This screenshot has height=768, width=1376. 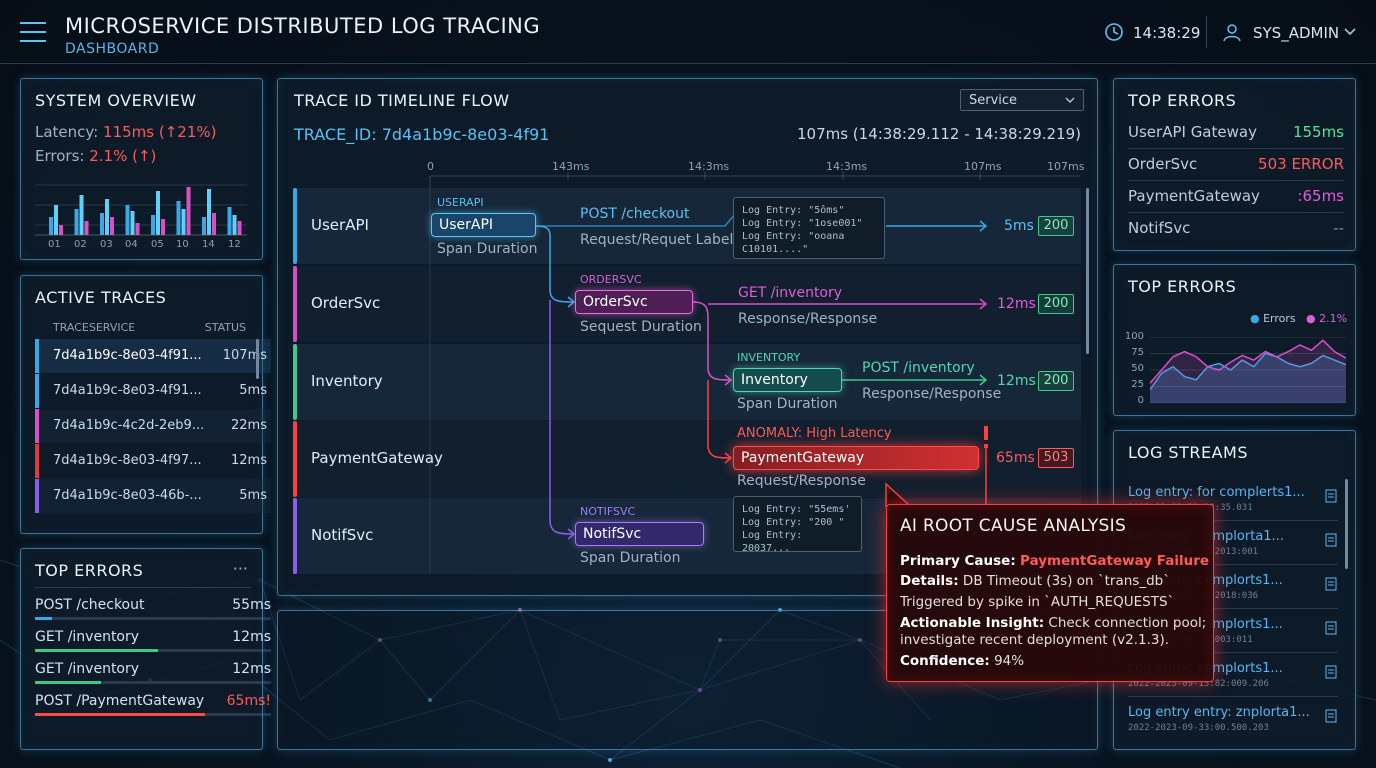 I want to click on service-value: --, so click(x=1338, y=228).